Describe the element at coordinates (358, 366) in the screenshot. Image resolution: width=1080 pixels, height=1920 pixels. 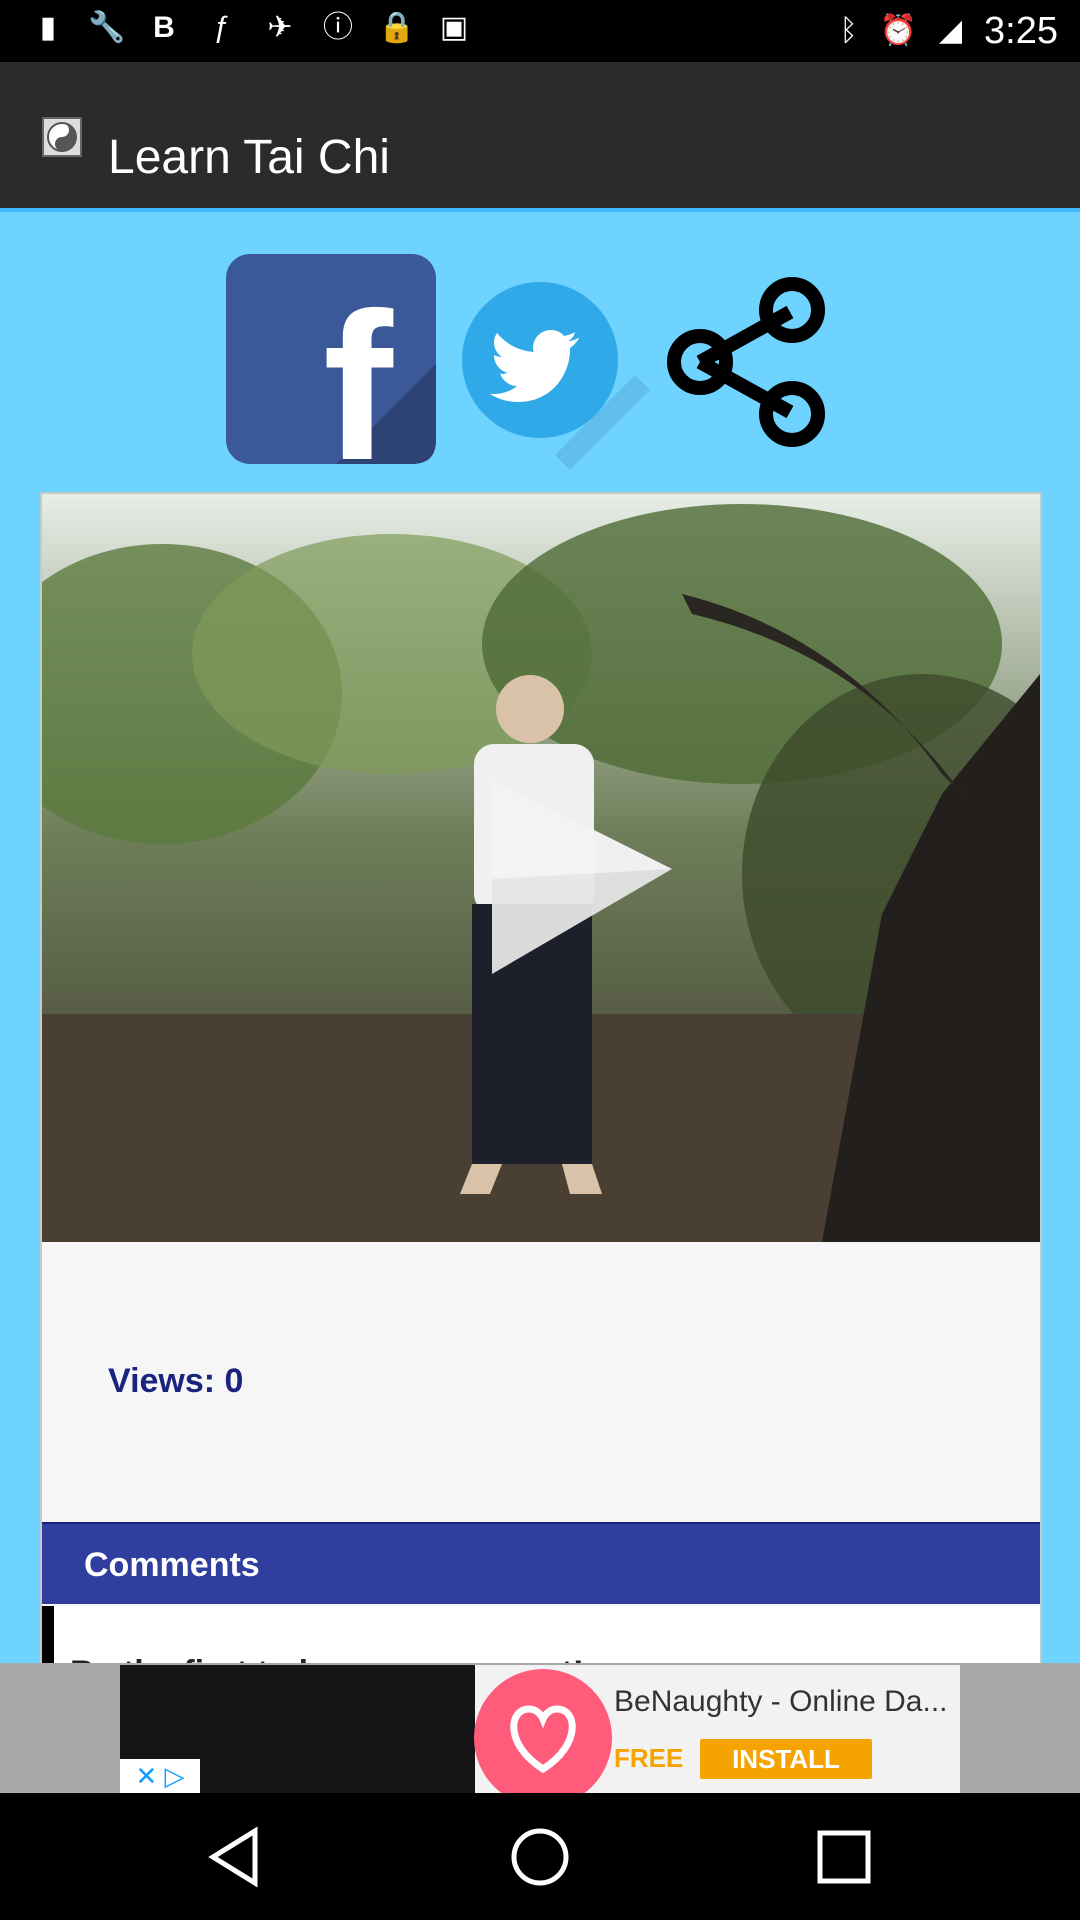
I see `facebook-icon: f` at that location.